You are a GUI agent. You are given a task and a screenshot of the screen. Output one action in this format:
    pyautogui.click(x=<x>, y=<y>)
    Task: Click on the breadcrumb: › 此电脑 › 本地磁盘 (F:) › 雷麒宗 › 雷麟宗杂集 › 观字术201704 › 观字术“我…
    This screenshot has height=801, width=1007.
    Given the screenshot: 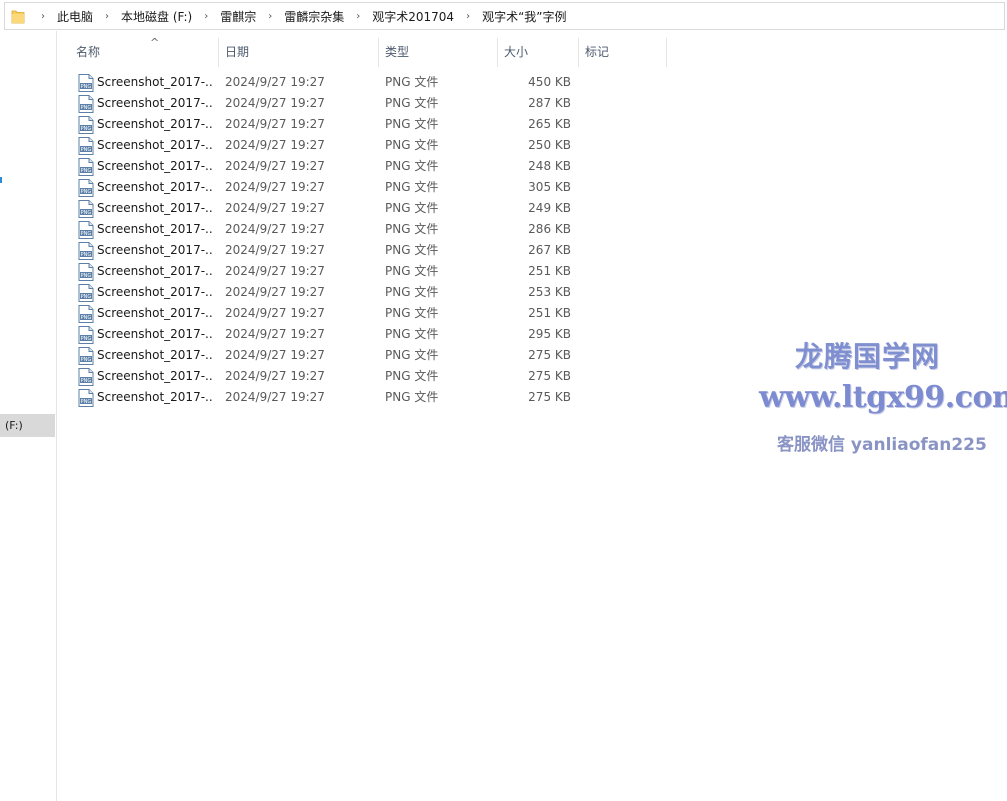 What is the action you would take?
    pyautogui.click(x=302, y=16)
    